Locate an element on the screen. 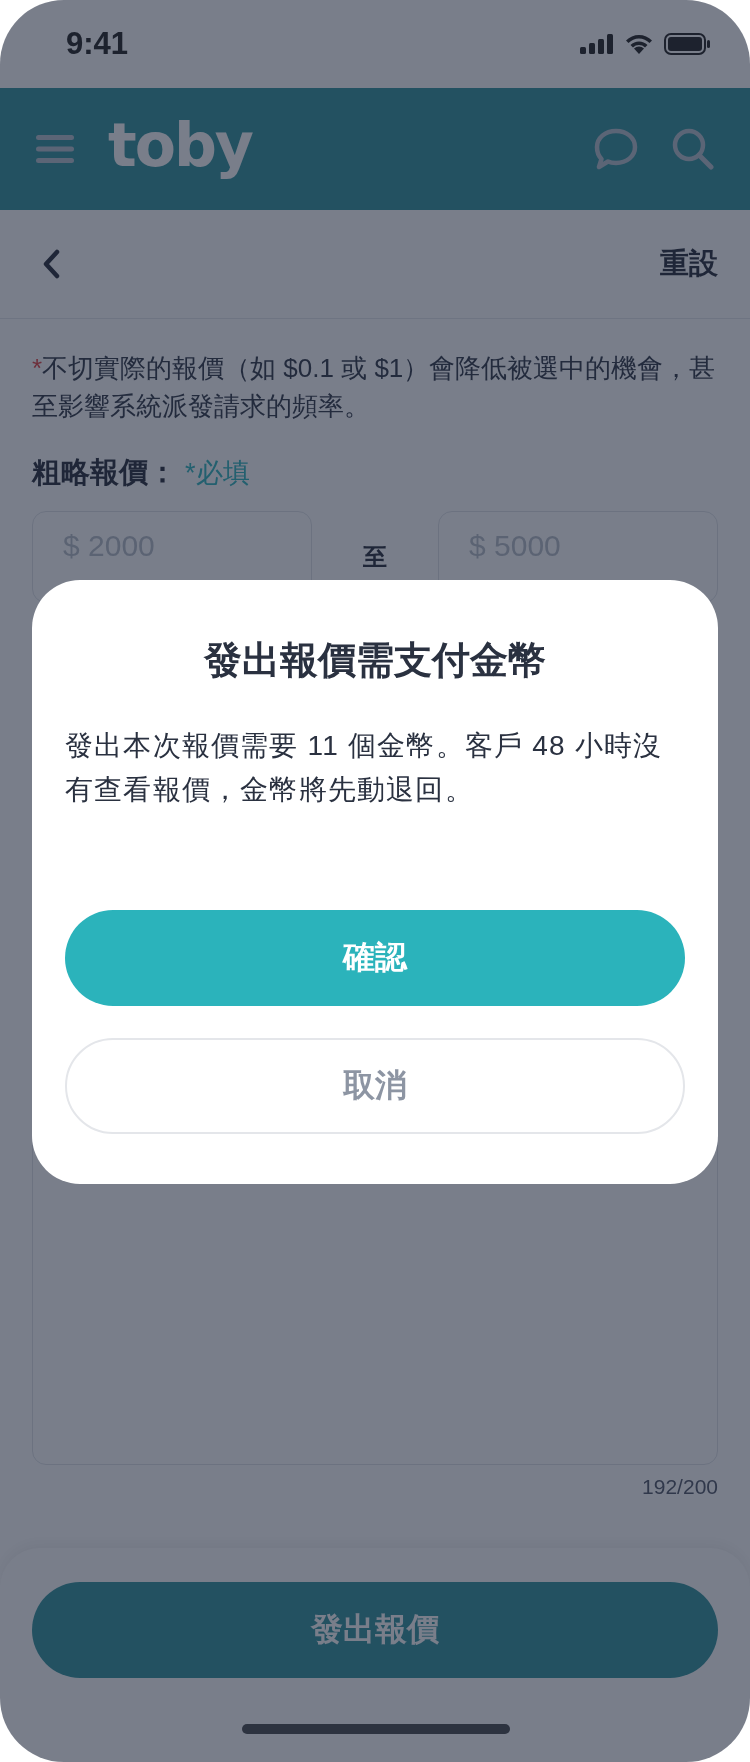 This screenshot has width=750, height=1762. chat-bubble-icon is located at coordinates (616, 149).